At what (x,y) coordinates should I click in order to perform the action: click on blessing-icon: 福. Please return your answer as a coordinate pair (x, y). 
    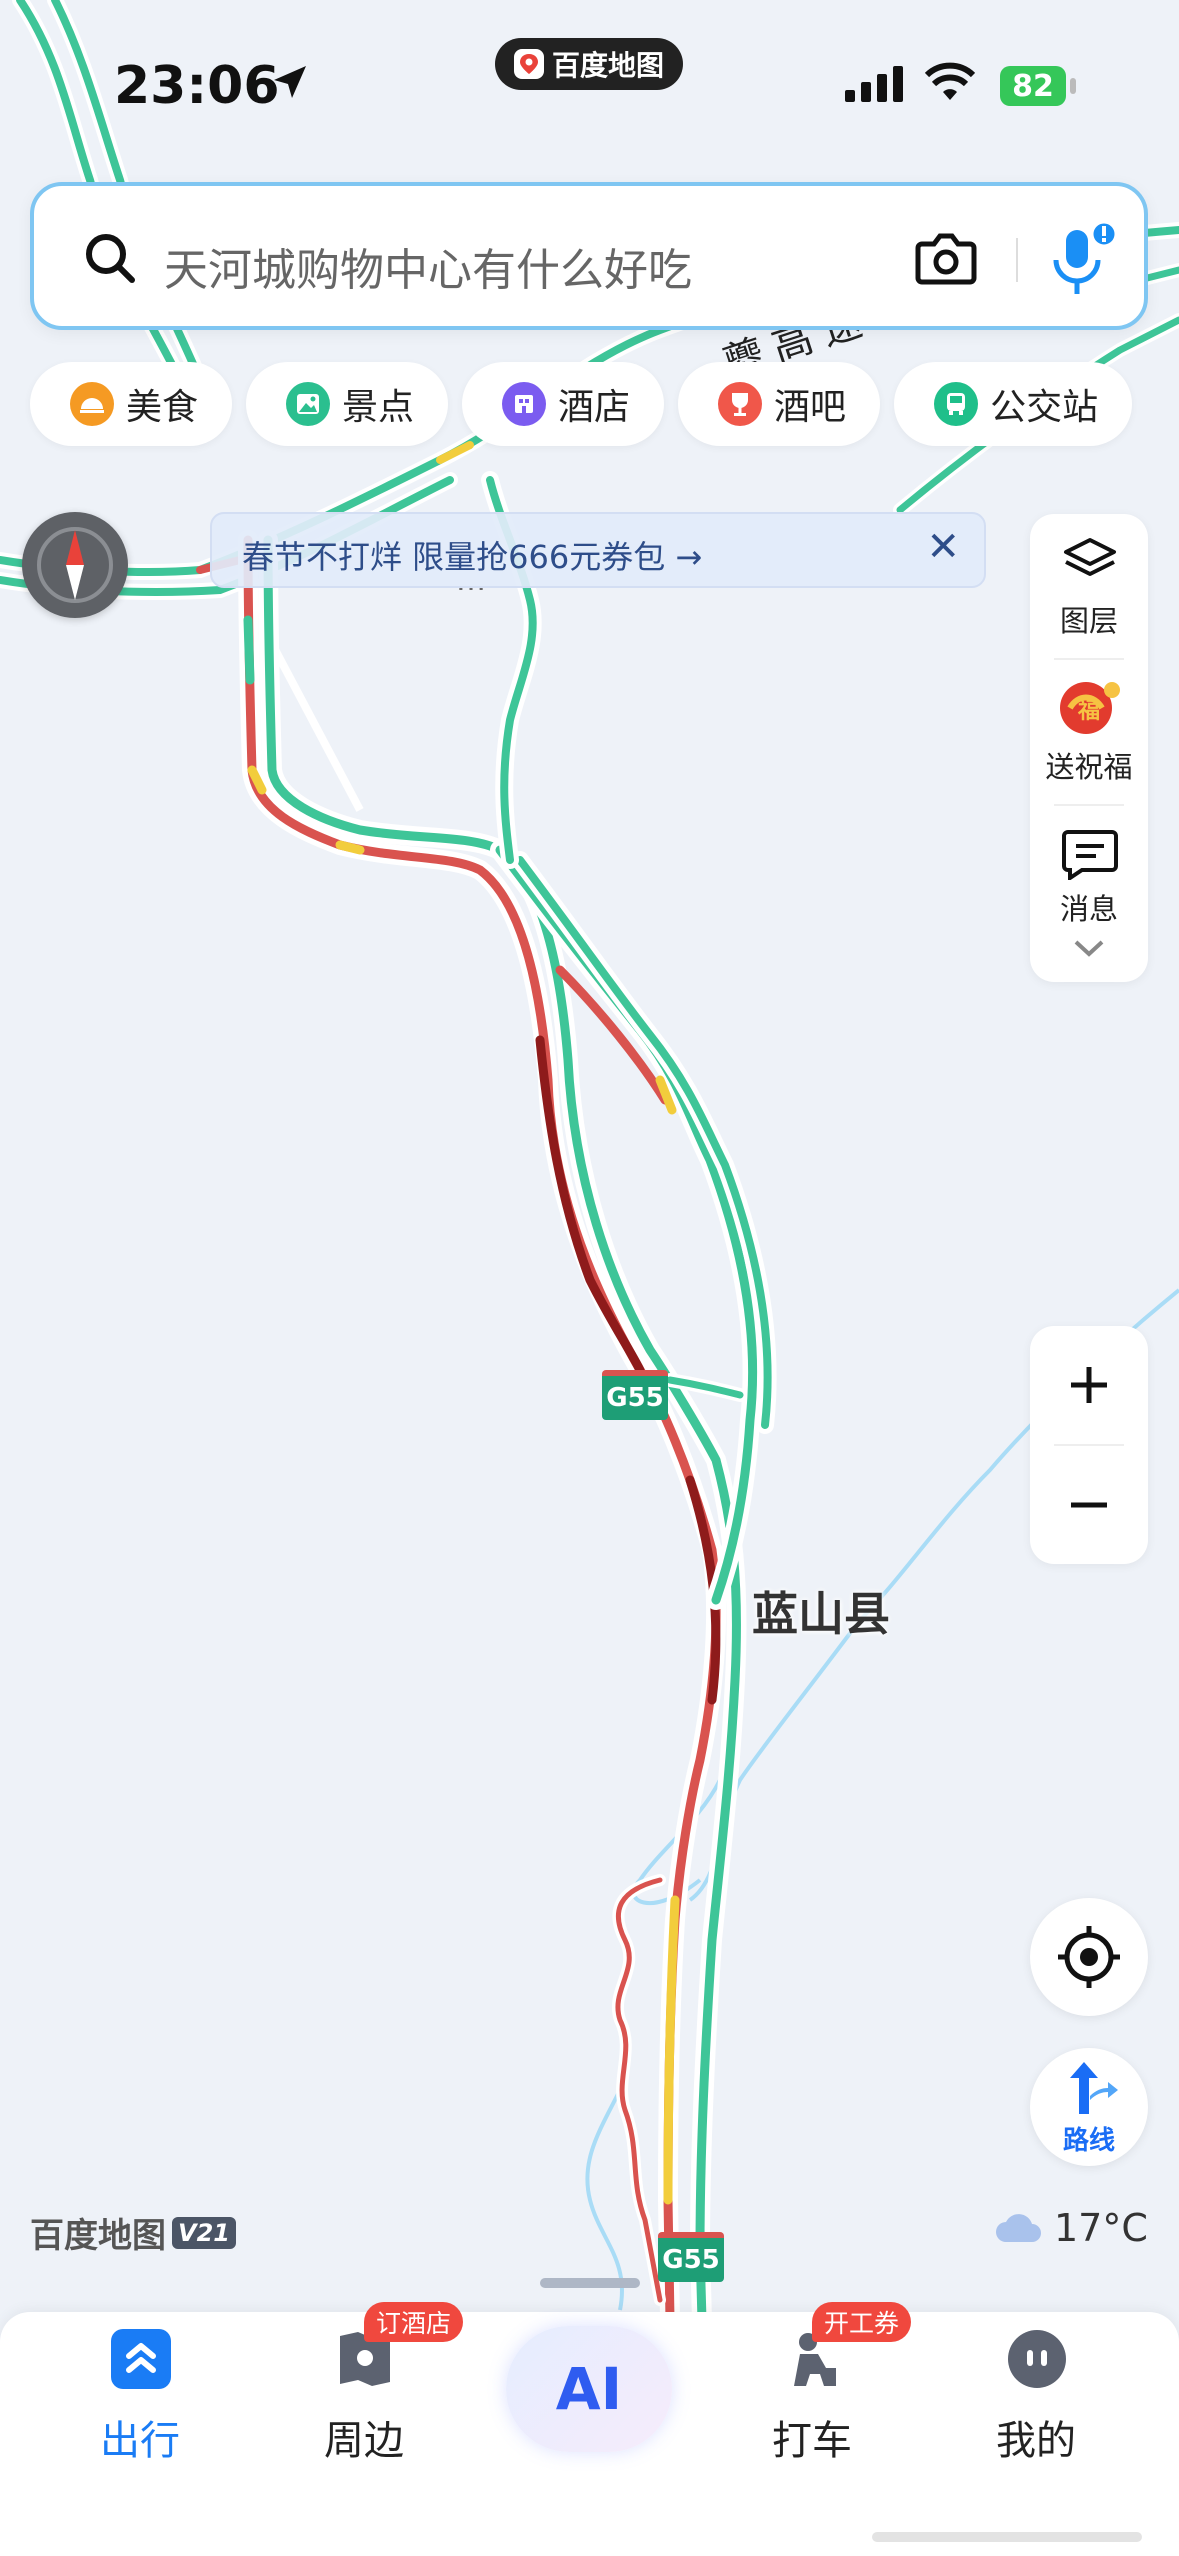
    Looking at the image, I should click on (1089, 707).